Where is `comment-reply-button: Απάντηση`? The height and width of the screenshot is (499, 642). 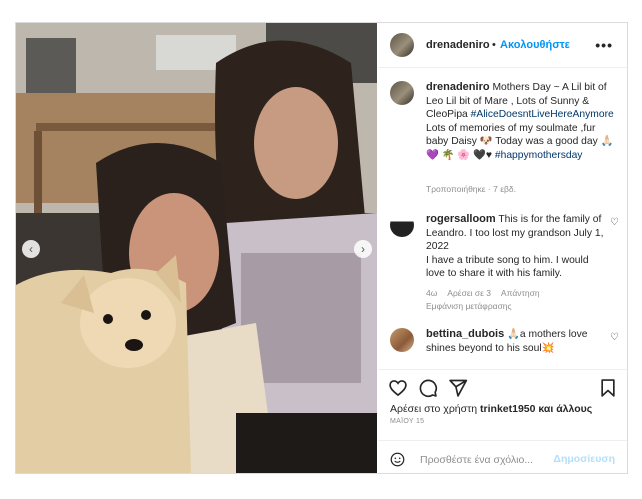 comment-reply-button: Απάντηση is located at coordinates (520, 293).